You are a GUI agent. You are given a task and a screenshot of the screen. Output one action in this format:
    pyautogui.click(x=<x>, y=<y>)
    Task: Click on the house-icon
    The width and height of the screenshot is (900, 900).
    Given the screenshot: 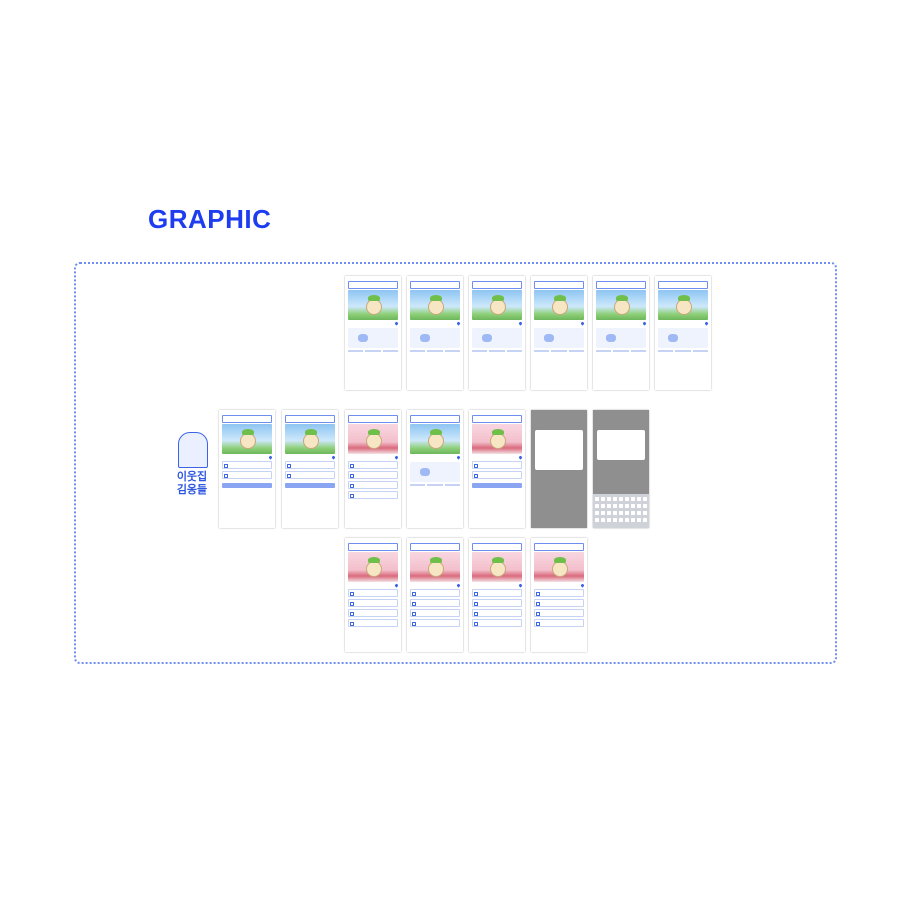 What is the action you would take?
    pyautogui.click(x=193, y=450)
    